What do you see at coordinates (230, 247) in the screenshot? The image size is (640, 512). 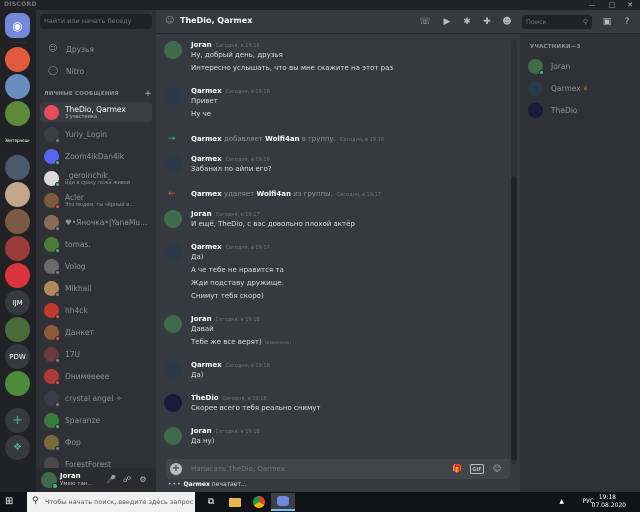 I see `message-author: Qarmex Сегодня, в 19:17` at bounding box center [230, 247].